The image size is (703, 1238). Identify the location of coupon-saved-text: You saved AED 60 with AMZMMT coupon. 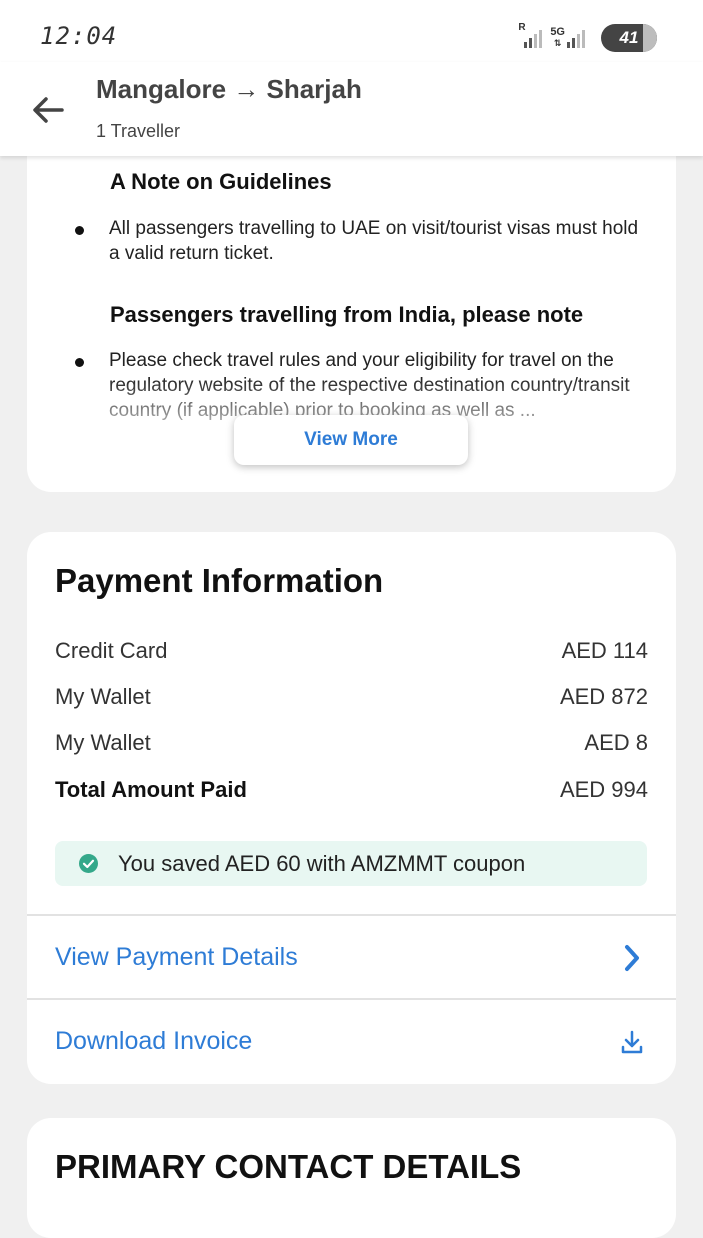
(322, 863).